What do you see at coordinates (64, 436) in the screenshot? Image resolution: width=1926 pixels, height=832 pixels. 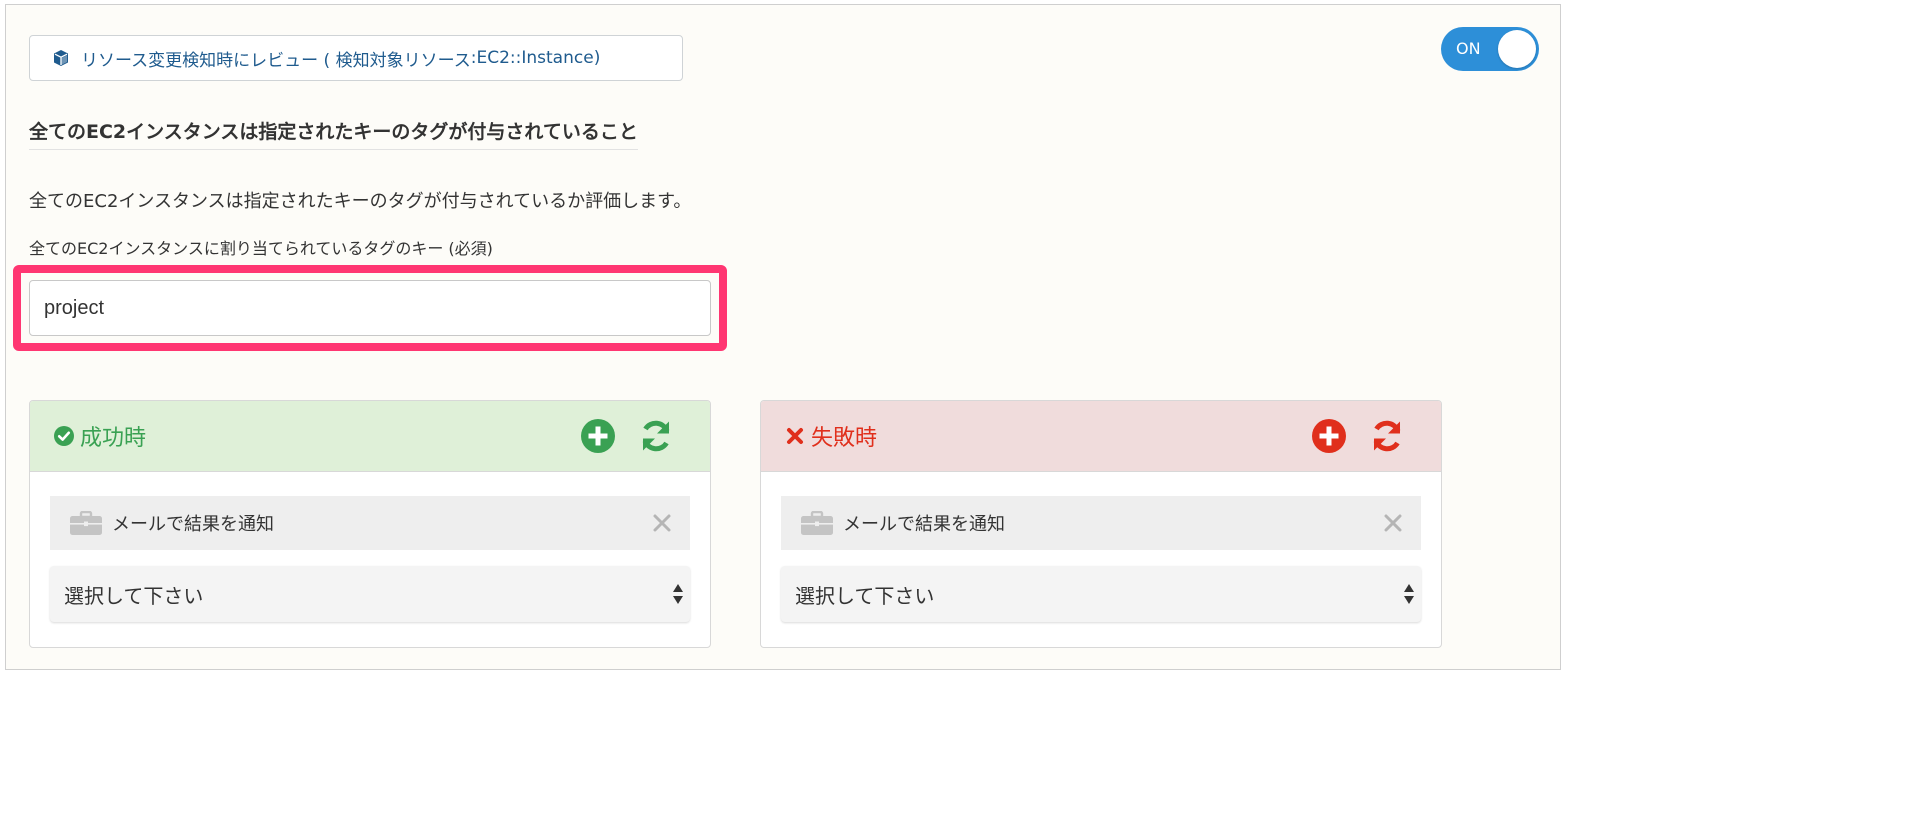 I see `check-circle-icon` at bounding box center [64, 436].